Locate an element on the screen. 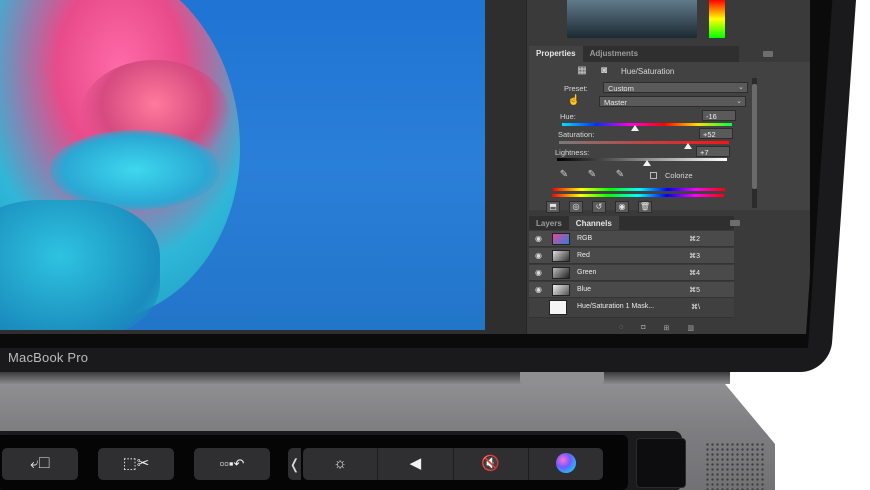 The image size is (870, 490). mute-icon: 🔇 is located at coordinates (490, 463).